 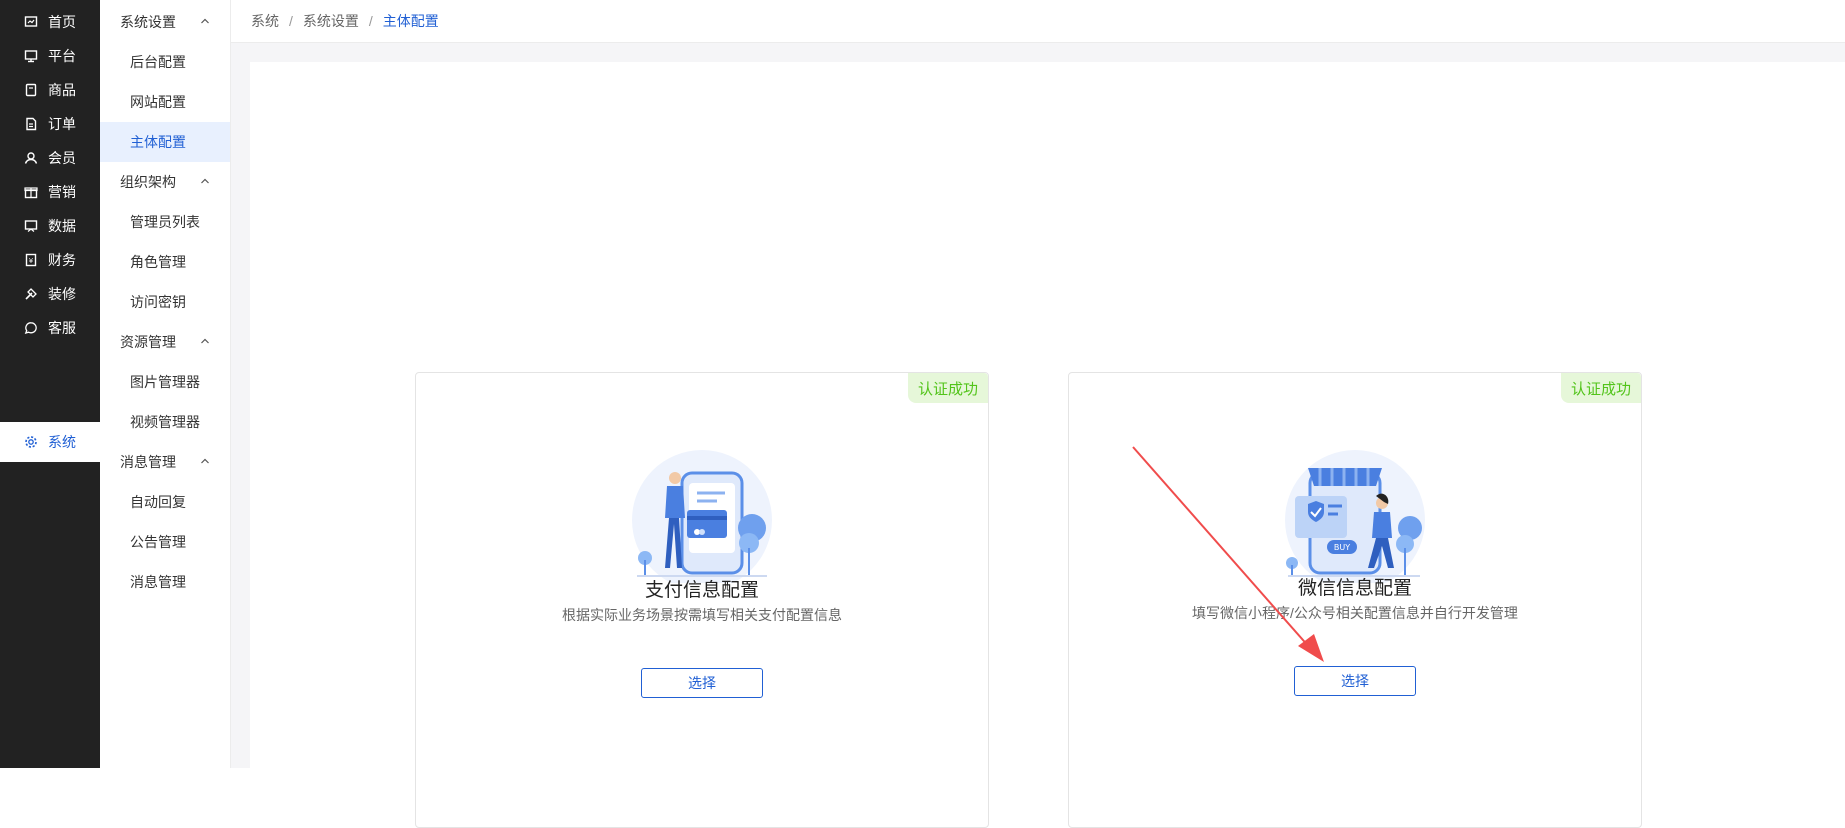 I want to click on submenu-item-label: 访问密钥, so click(x=158, y=302).